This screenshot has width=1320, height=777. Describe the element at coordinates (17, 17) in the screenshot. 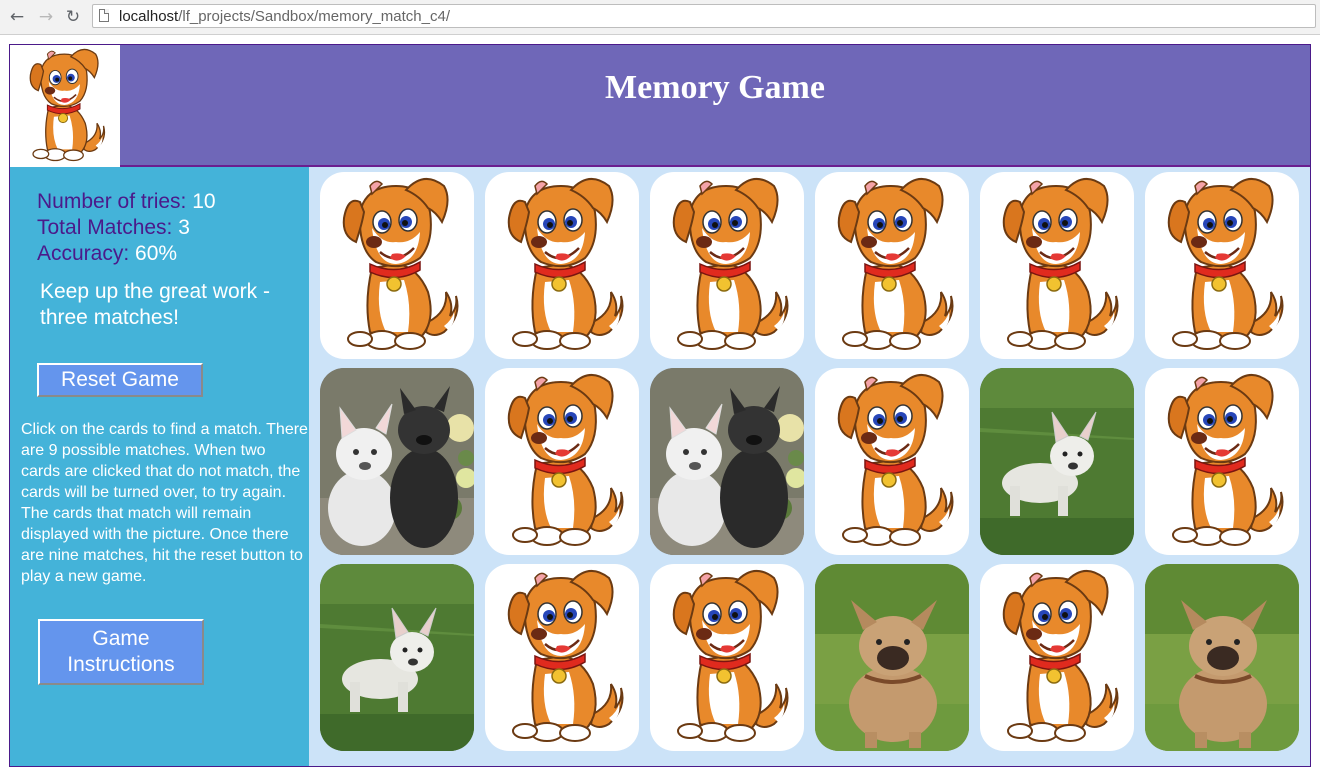

I see `back-arrow-icon: ←` at that location.